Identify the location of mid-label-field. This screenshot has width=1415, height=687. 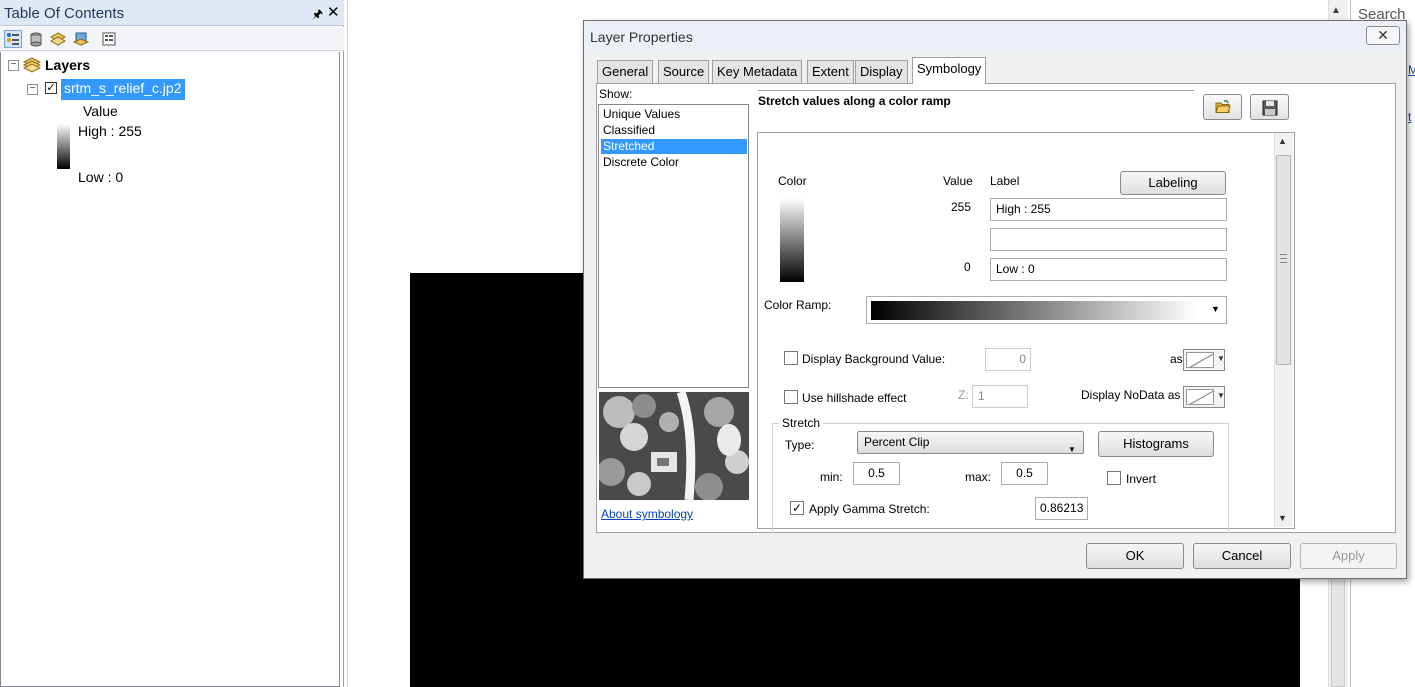
(1108, 239).